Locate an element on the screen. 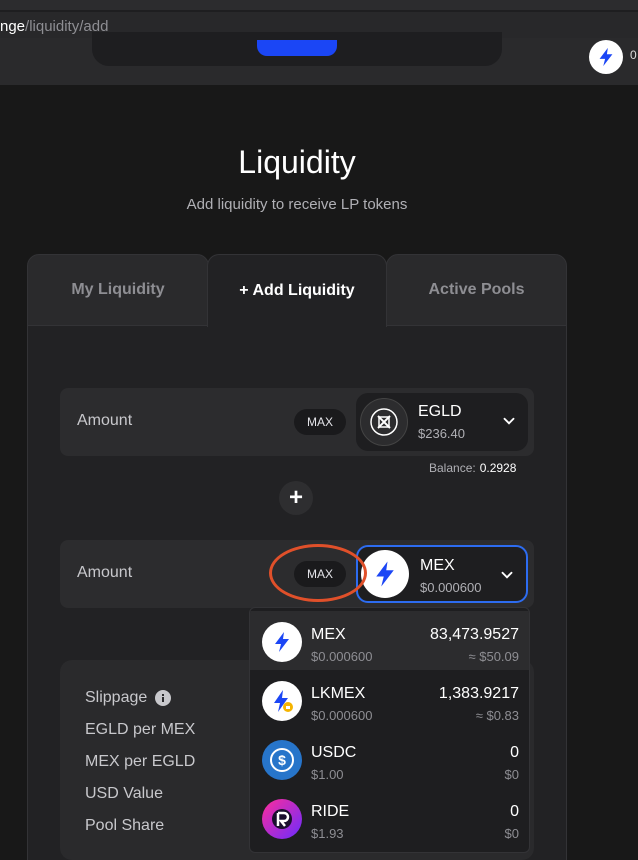  usd-value-row: USD Value is located at coordinates (124, 793).